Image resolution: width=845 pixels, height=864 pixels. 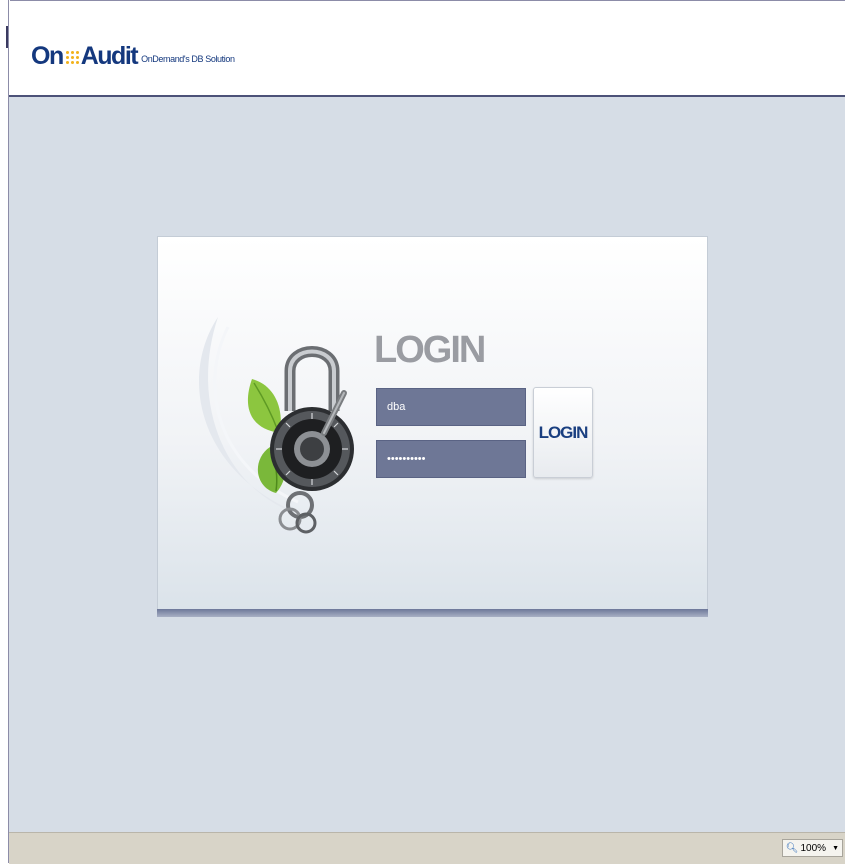 What do you see at coordinates (300, 440) in the screenshot?
I see `padlock-key-icon` at bounding box center [300, 440].